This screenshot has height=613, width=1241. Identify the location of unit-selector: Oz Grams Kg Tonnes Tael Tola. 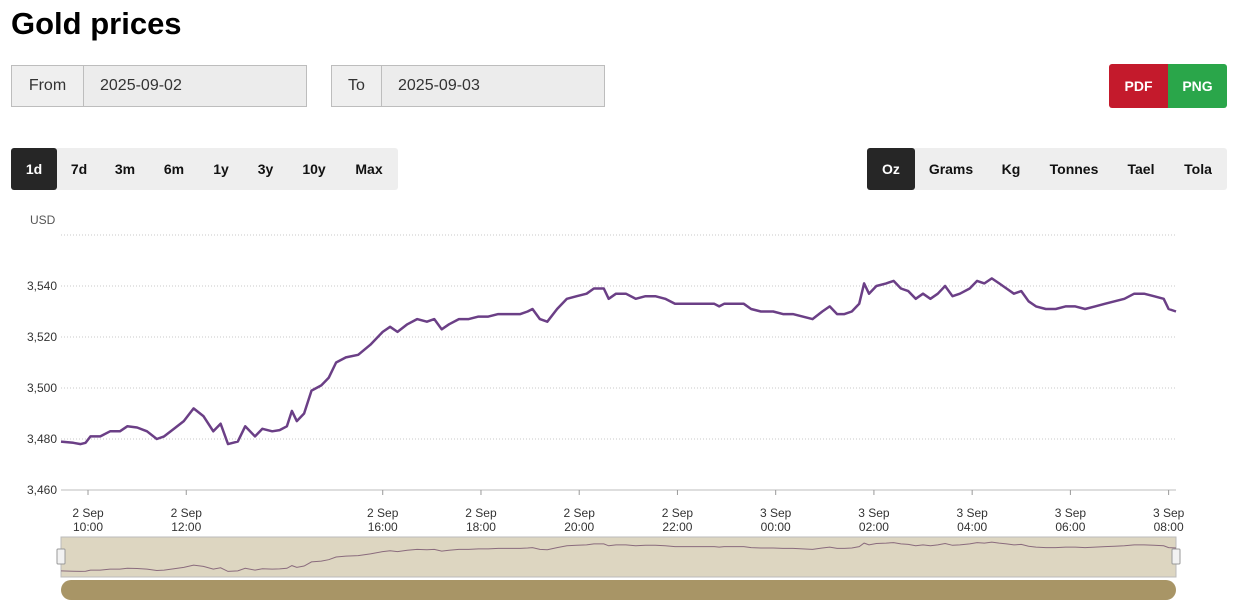
(1047, 169).